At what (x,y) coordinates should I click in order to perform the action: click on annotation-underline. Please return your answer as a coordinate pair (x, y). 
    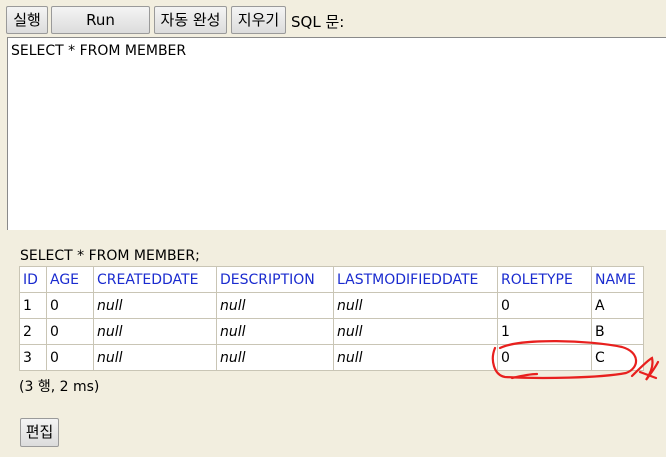
    Looking at the image, I should click on (524, 376).